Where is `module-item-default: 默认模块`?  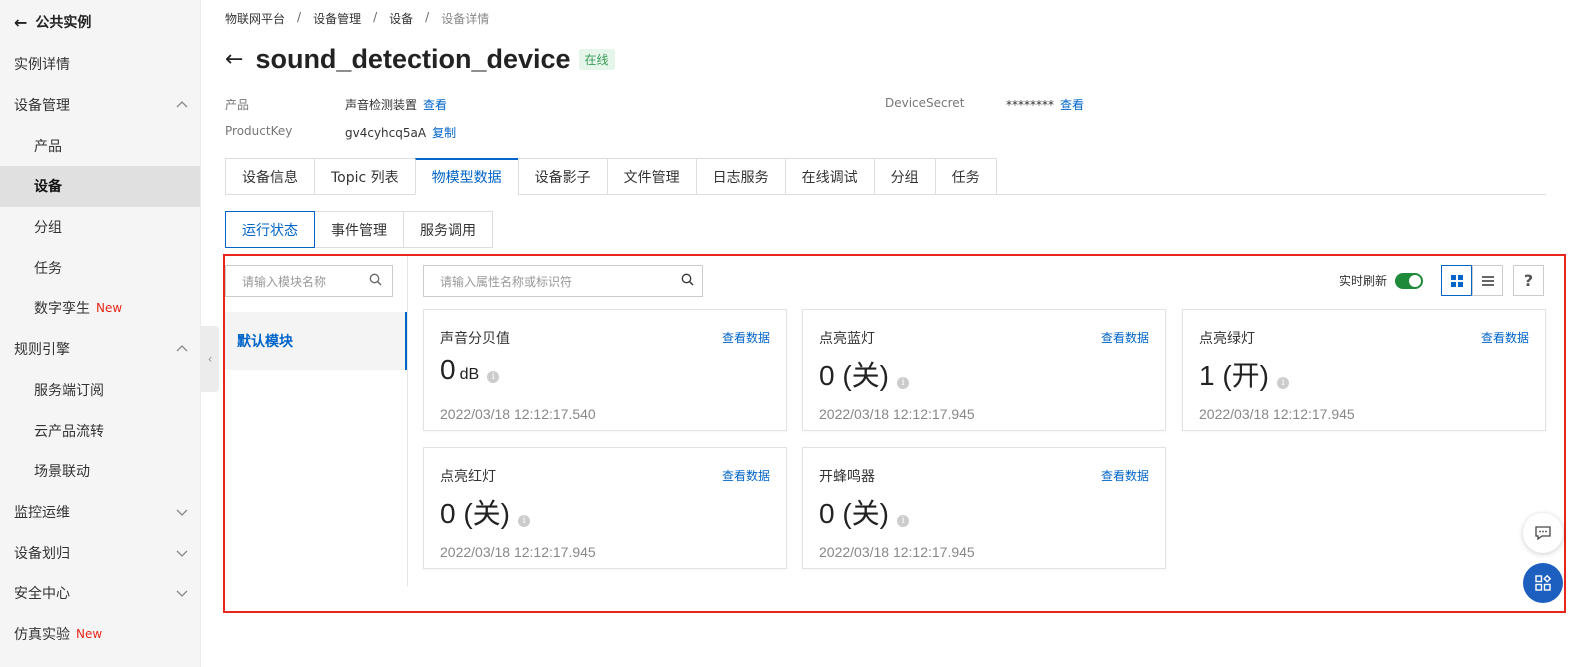
module-item-default: 默认模块 is located at coordinates (316, 341).